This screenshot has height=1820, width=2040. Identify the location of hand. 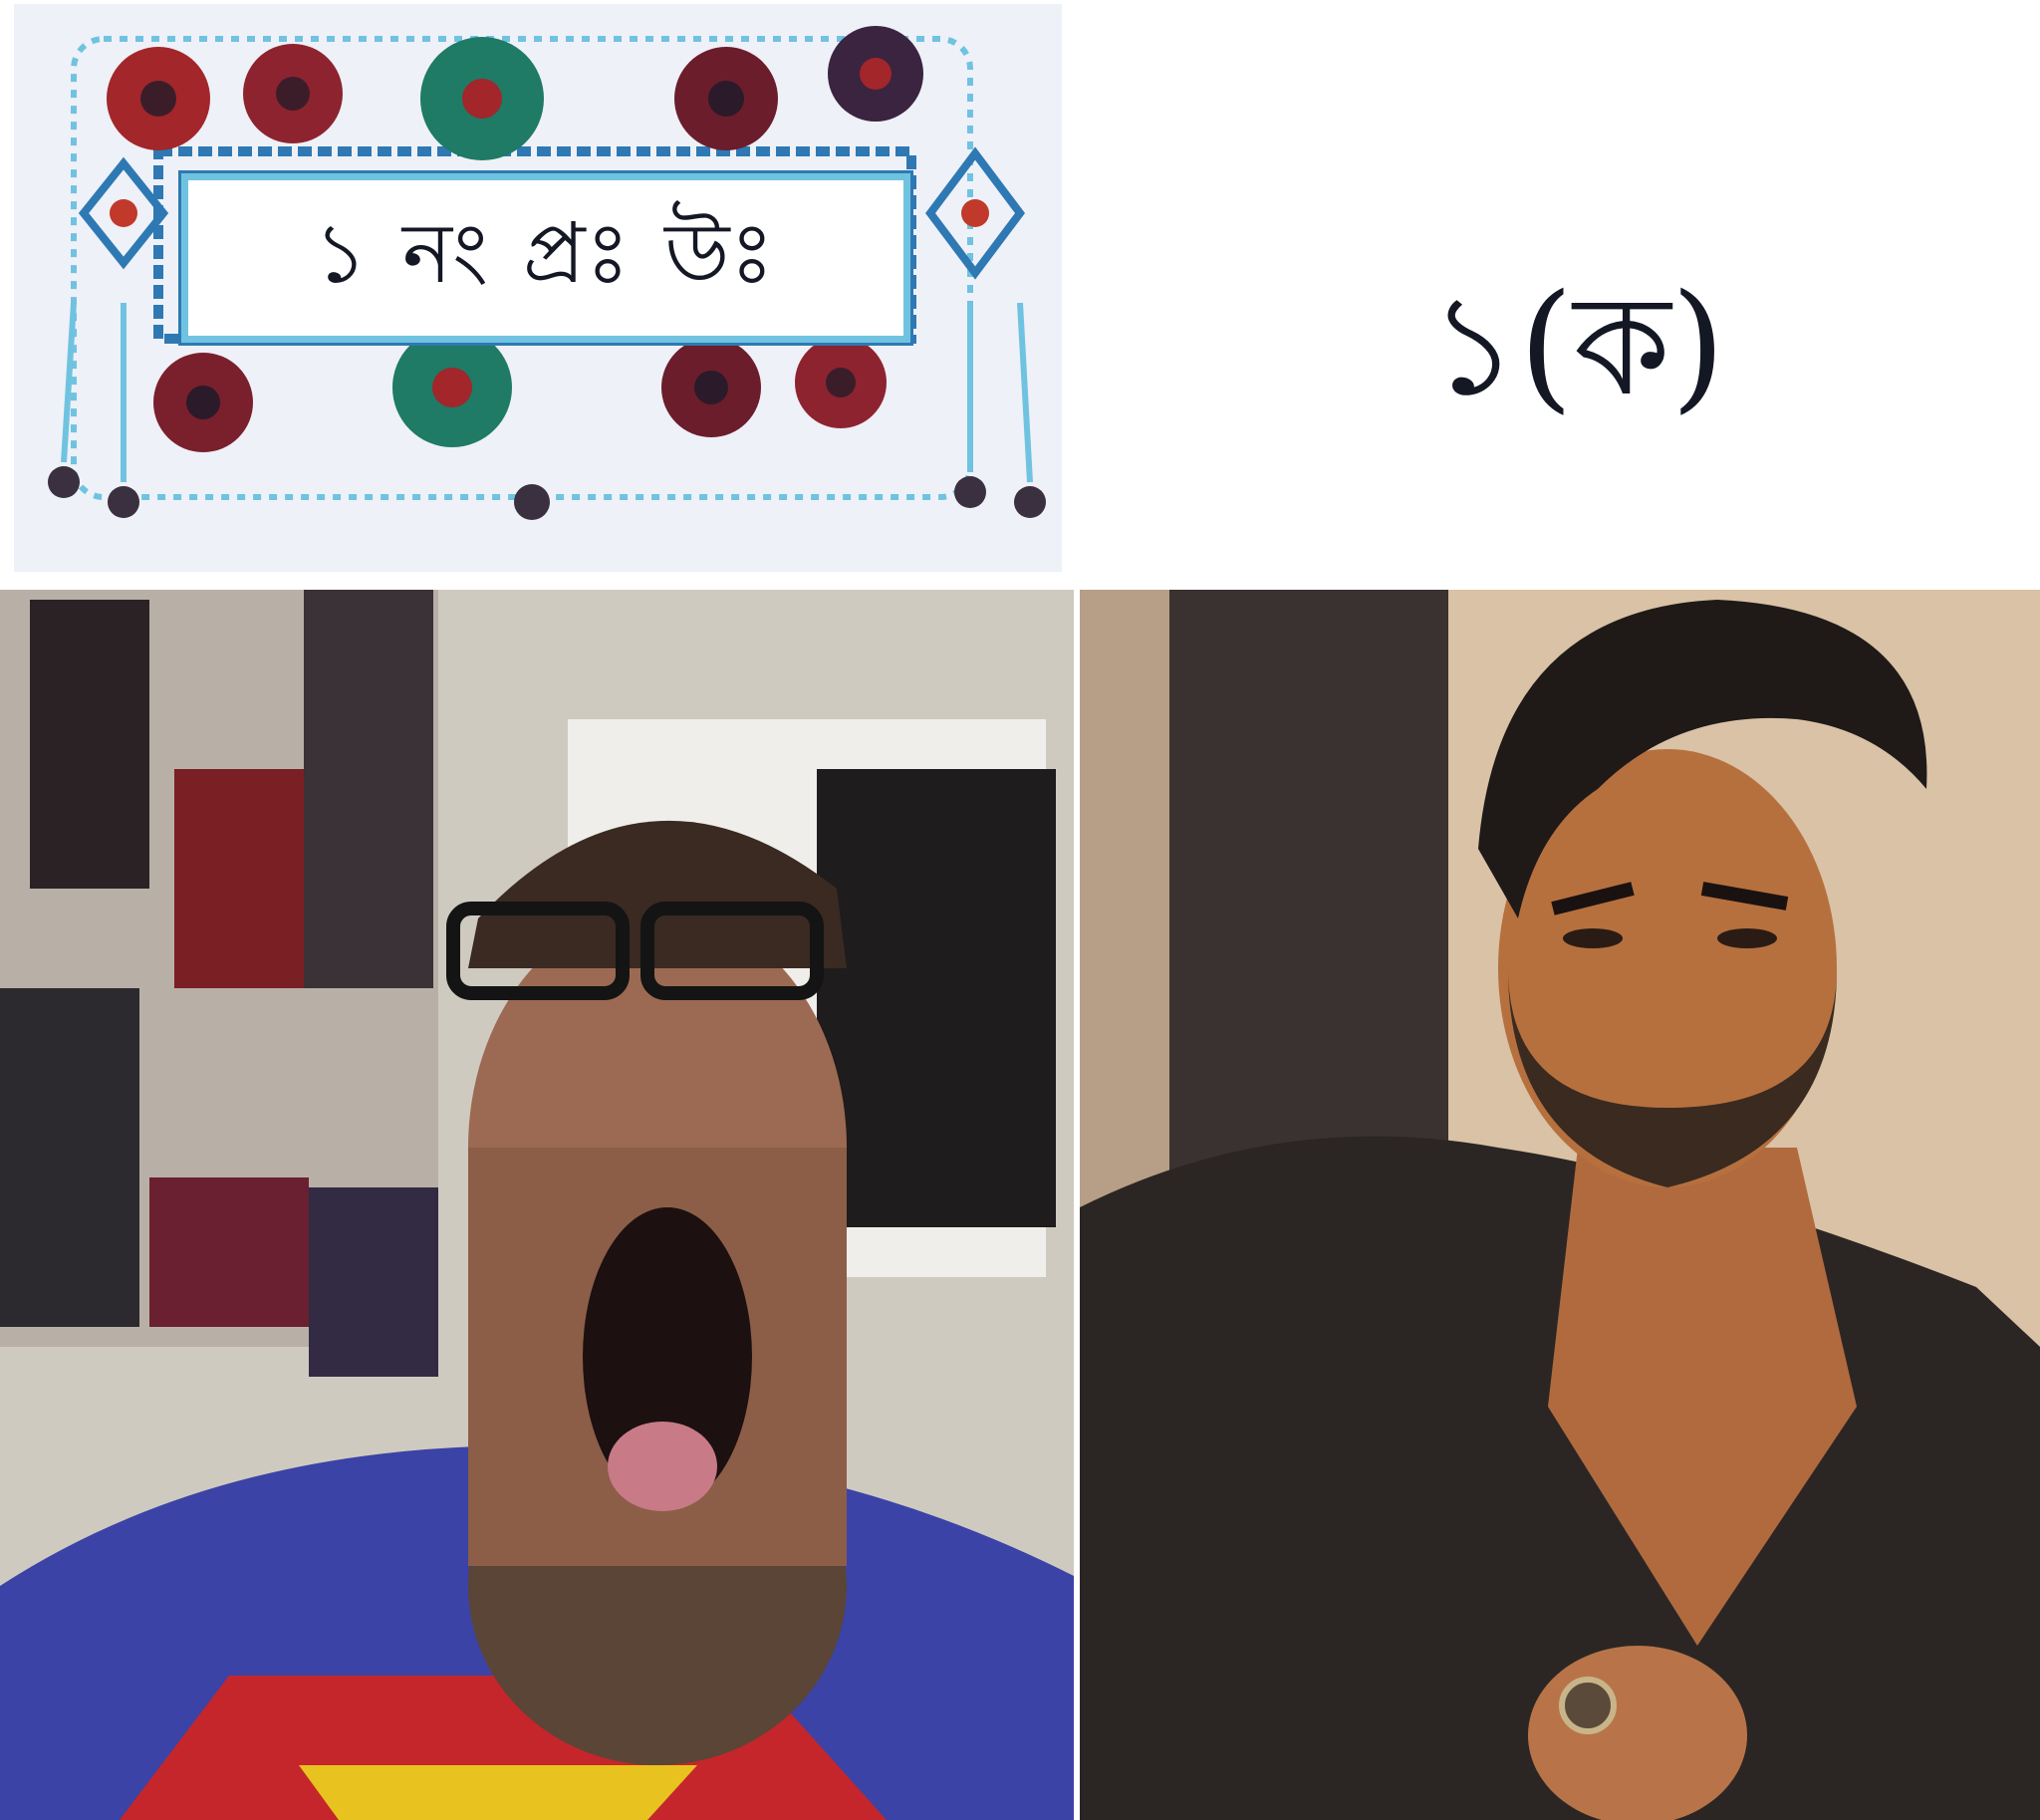
(1637, 1733).